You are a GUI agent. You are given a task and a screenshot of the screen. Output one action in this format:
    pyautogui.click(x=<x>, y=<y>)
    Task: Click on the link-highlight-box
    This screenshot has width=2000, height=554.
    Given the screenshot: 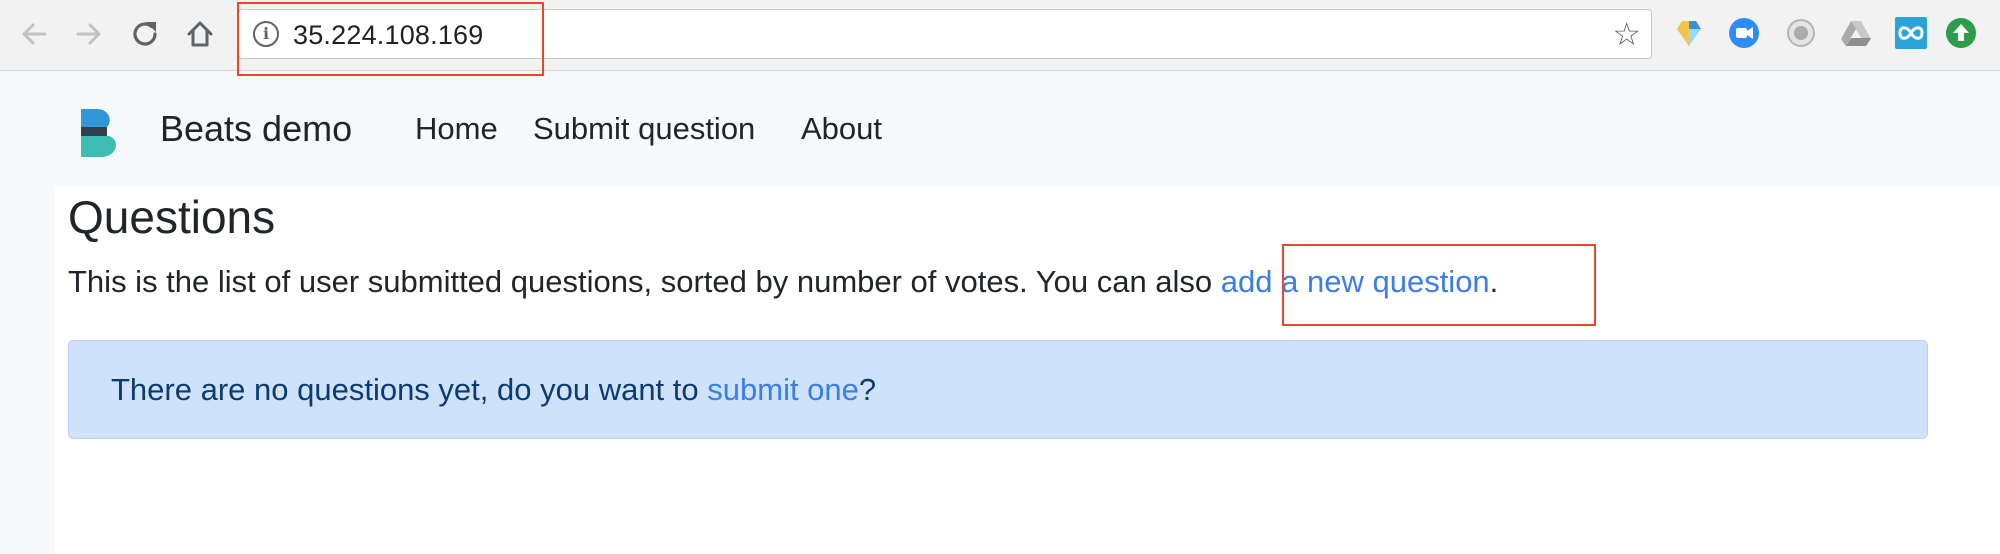 What is the action you would take?
    pyautogui.click(x=1439, y=285)
    